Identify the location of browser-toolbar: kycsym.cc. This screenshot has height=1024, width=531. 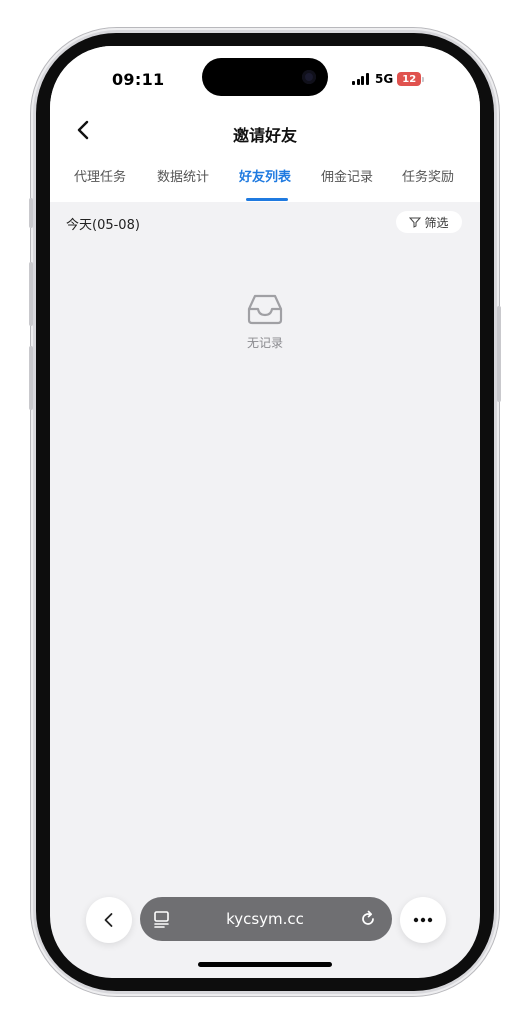
(265, 919).